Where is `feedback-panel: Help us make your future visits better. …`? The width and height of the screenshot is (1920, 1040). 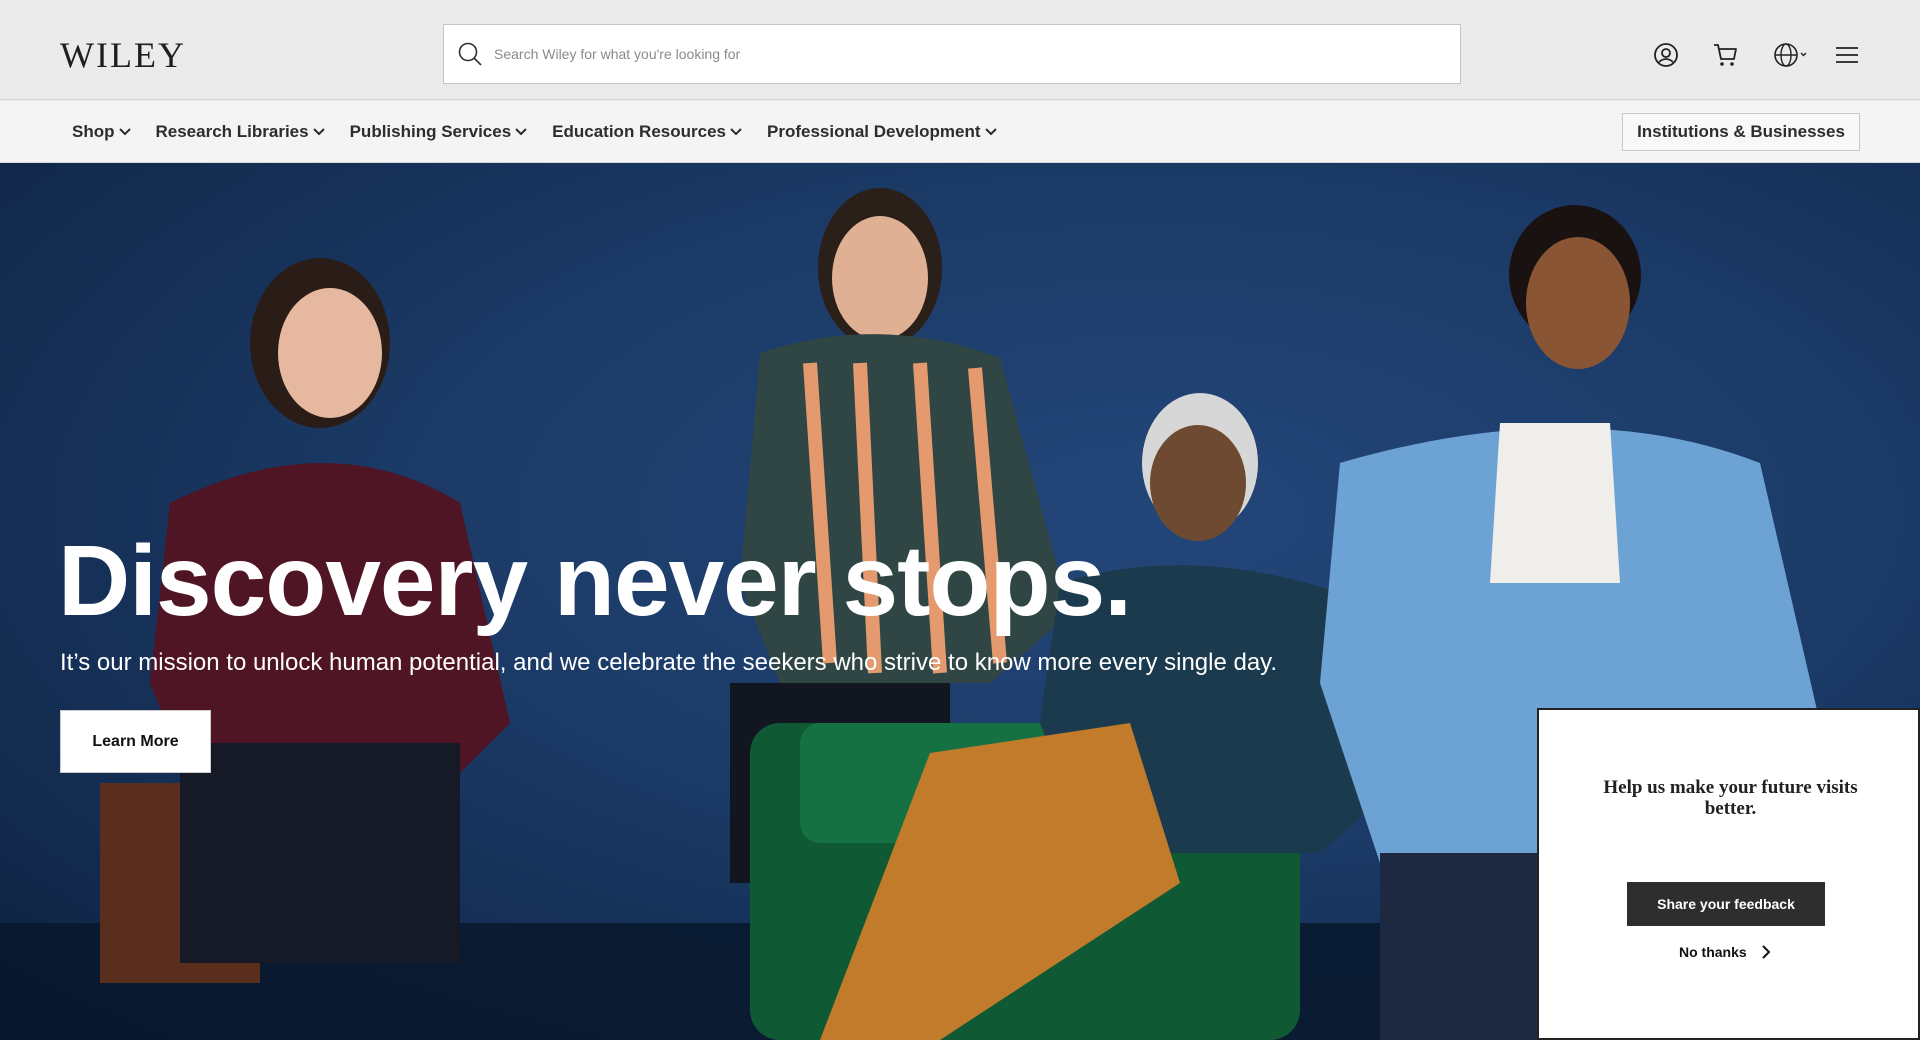 feedback-panel: Help us make your future visits better. … is located at coordinates (1728, 874).